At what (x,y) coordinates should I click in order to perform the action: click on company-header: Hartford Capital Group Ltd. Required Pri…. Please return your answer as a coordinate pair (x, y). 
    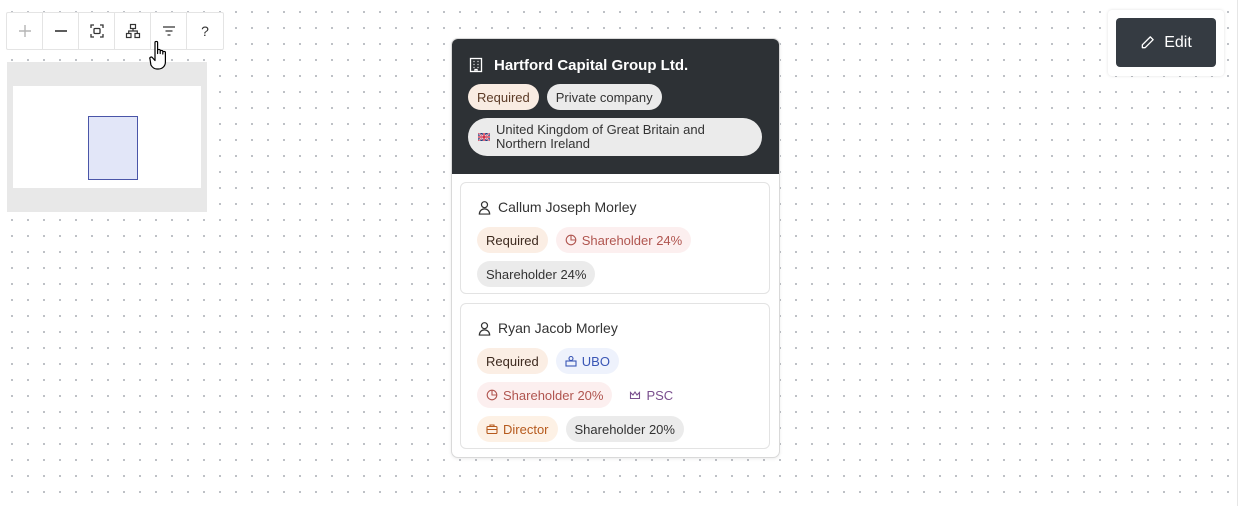
    Looking at the image, I should click on (615, 106).